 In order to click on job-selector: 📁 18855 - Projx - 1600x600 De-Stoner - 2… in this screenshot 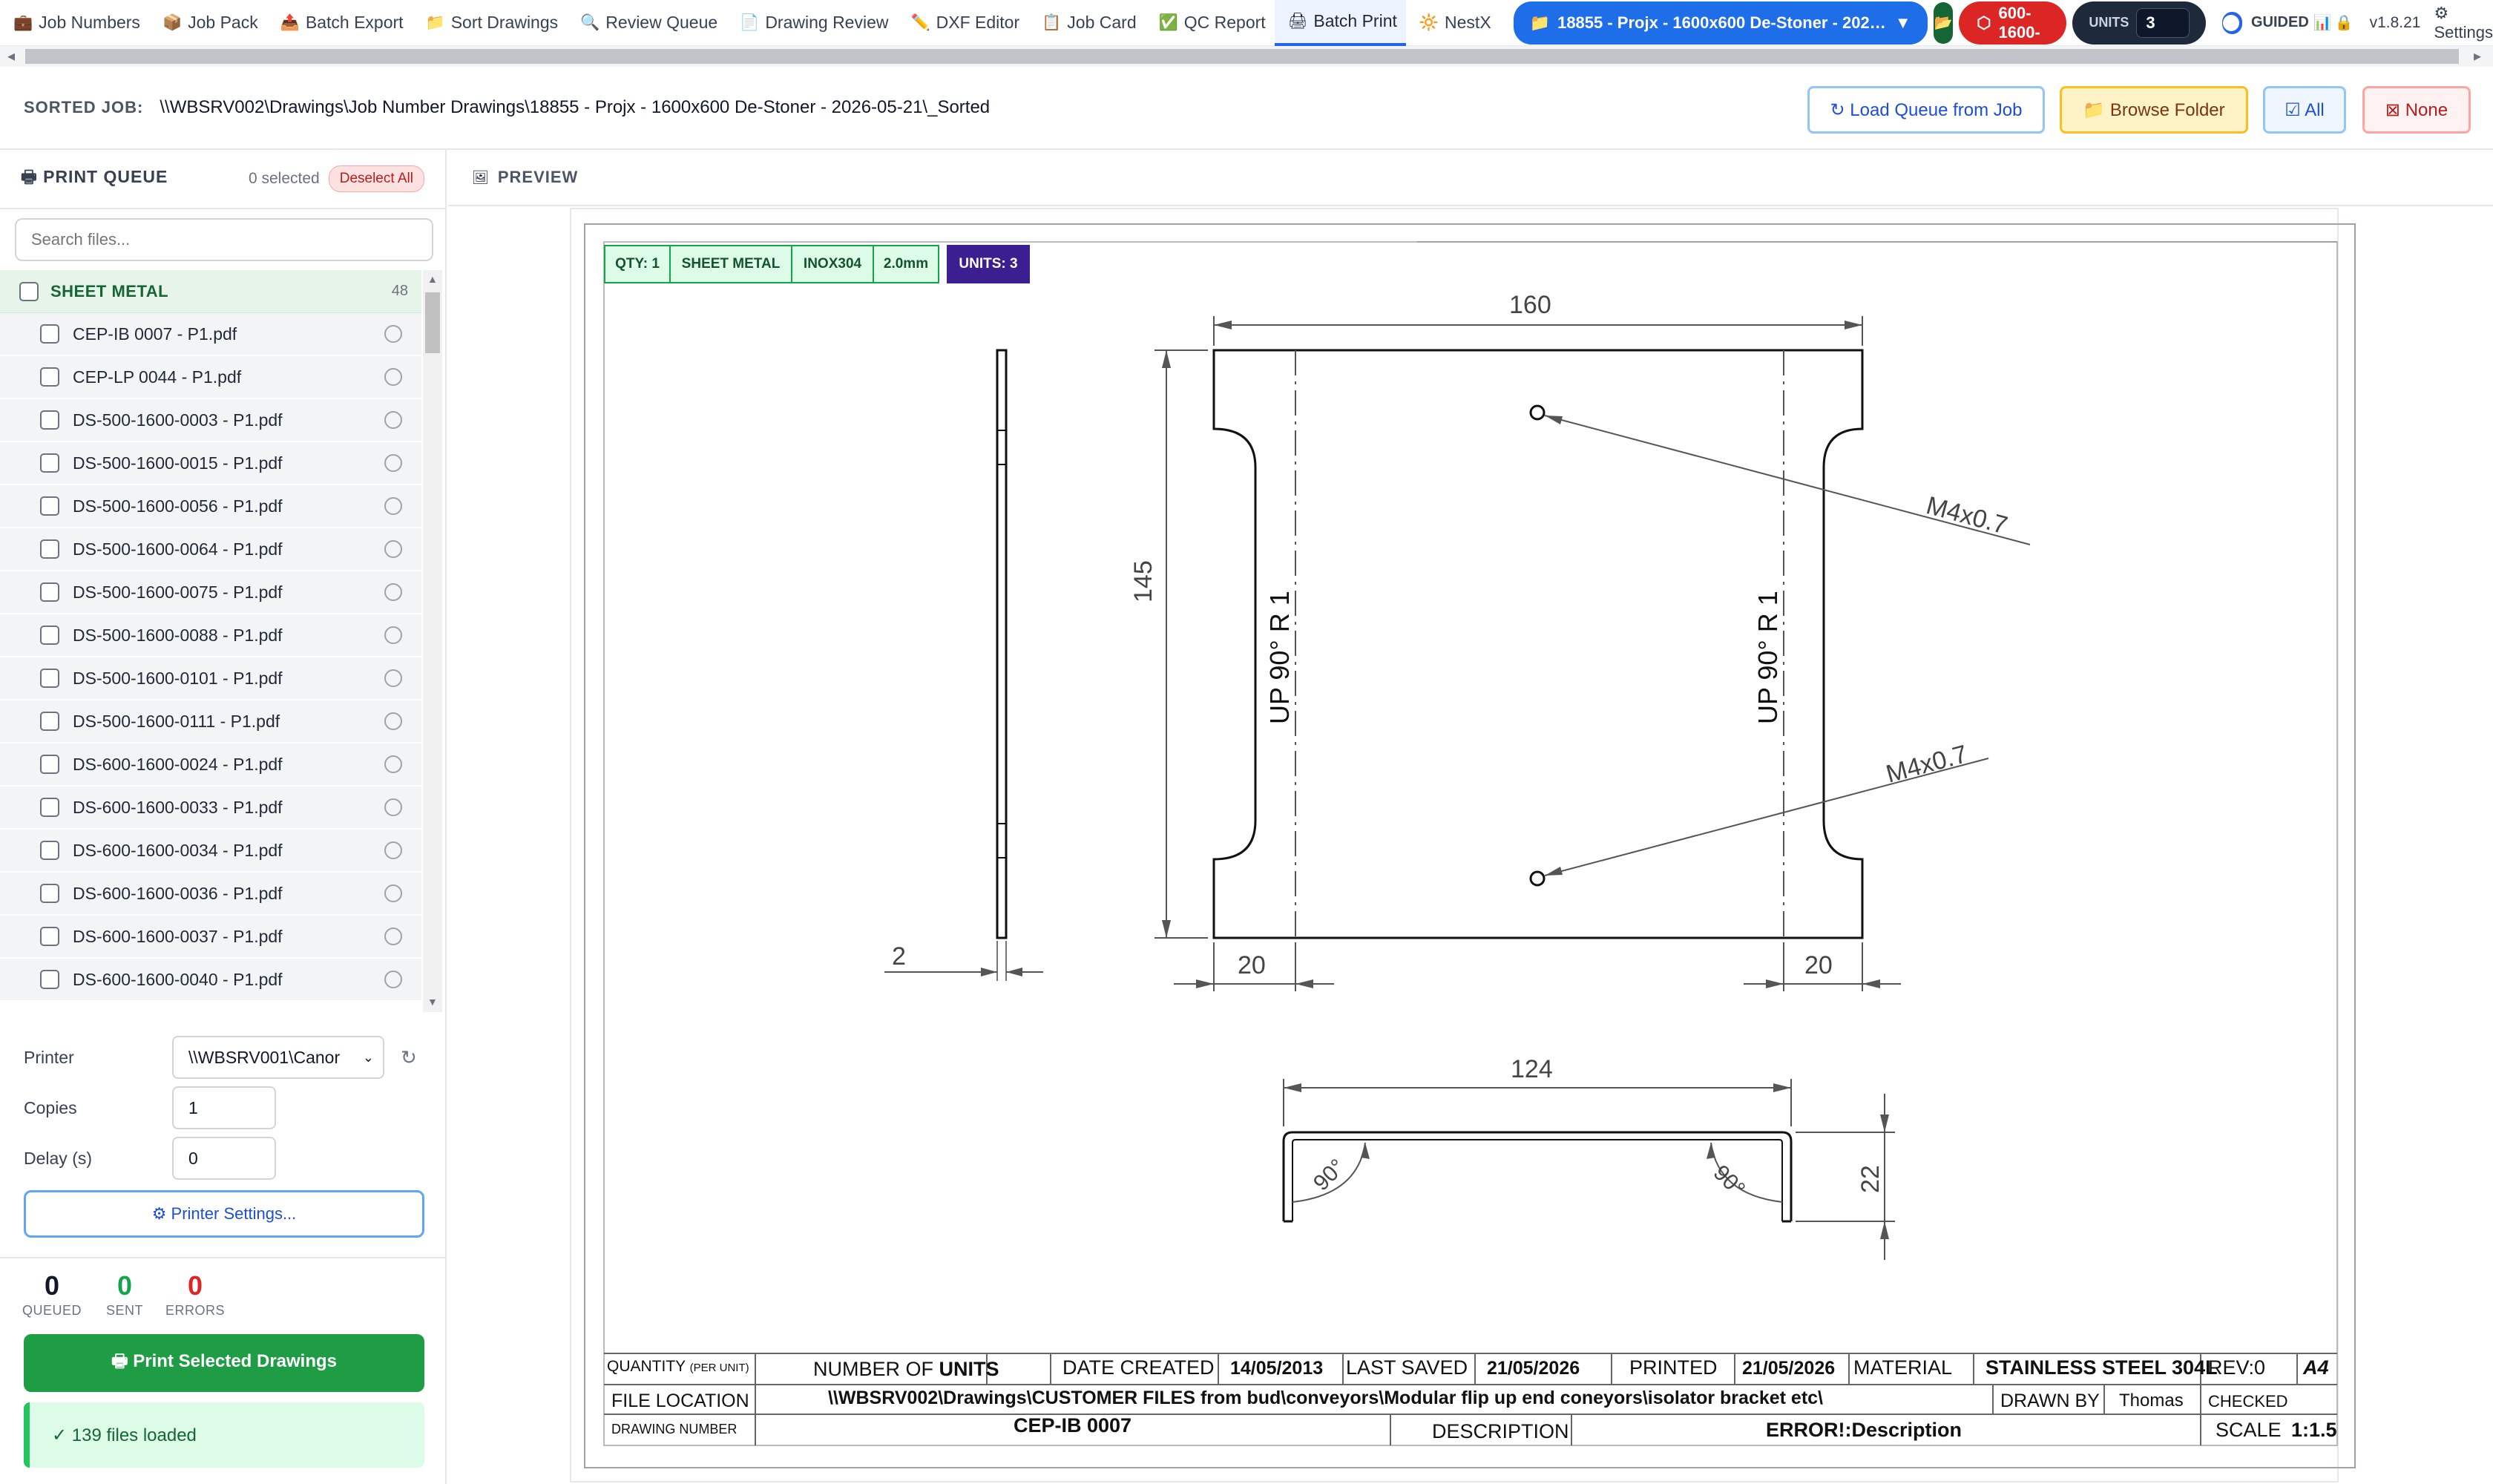, I will do `click(1720, 23)`.